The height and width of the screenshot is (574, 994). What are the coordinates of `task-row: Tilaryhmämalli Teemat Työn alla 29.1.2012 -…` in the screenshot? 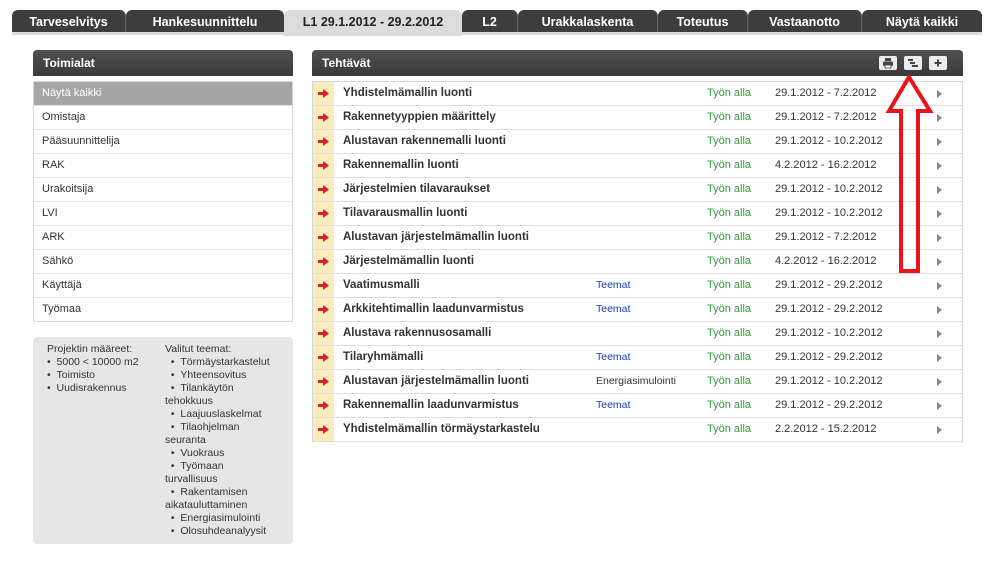 It's located at (637, 358).